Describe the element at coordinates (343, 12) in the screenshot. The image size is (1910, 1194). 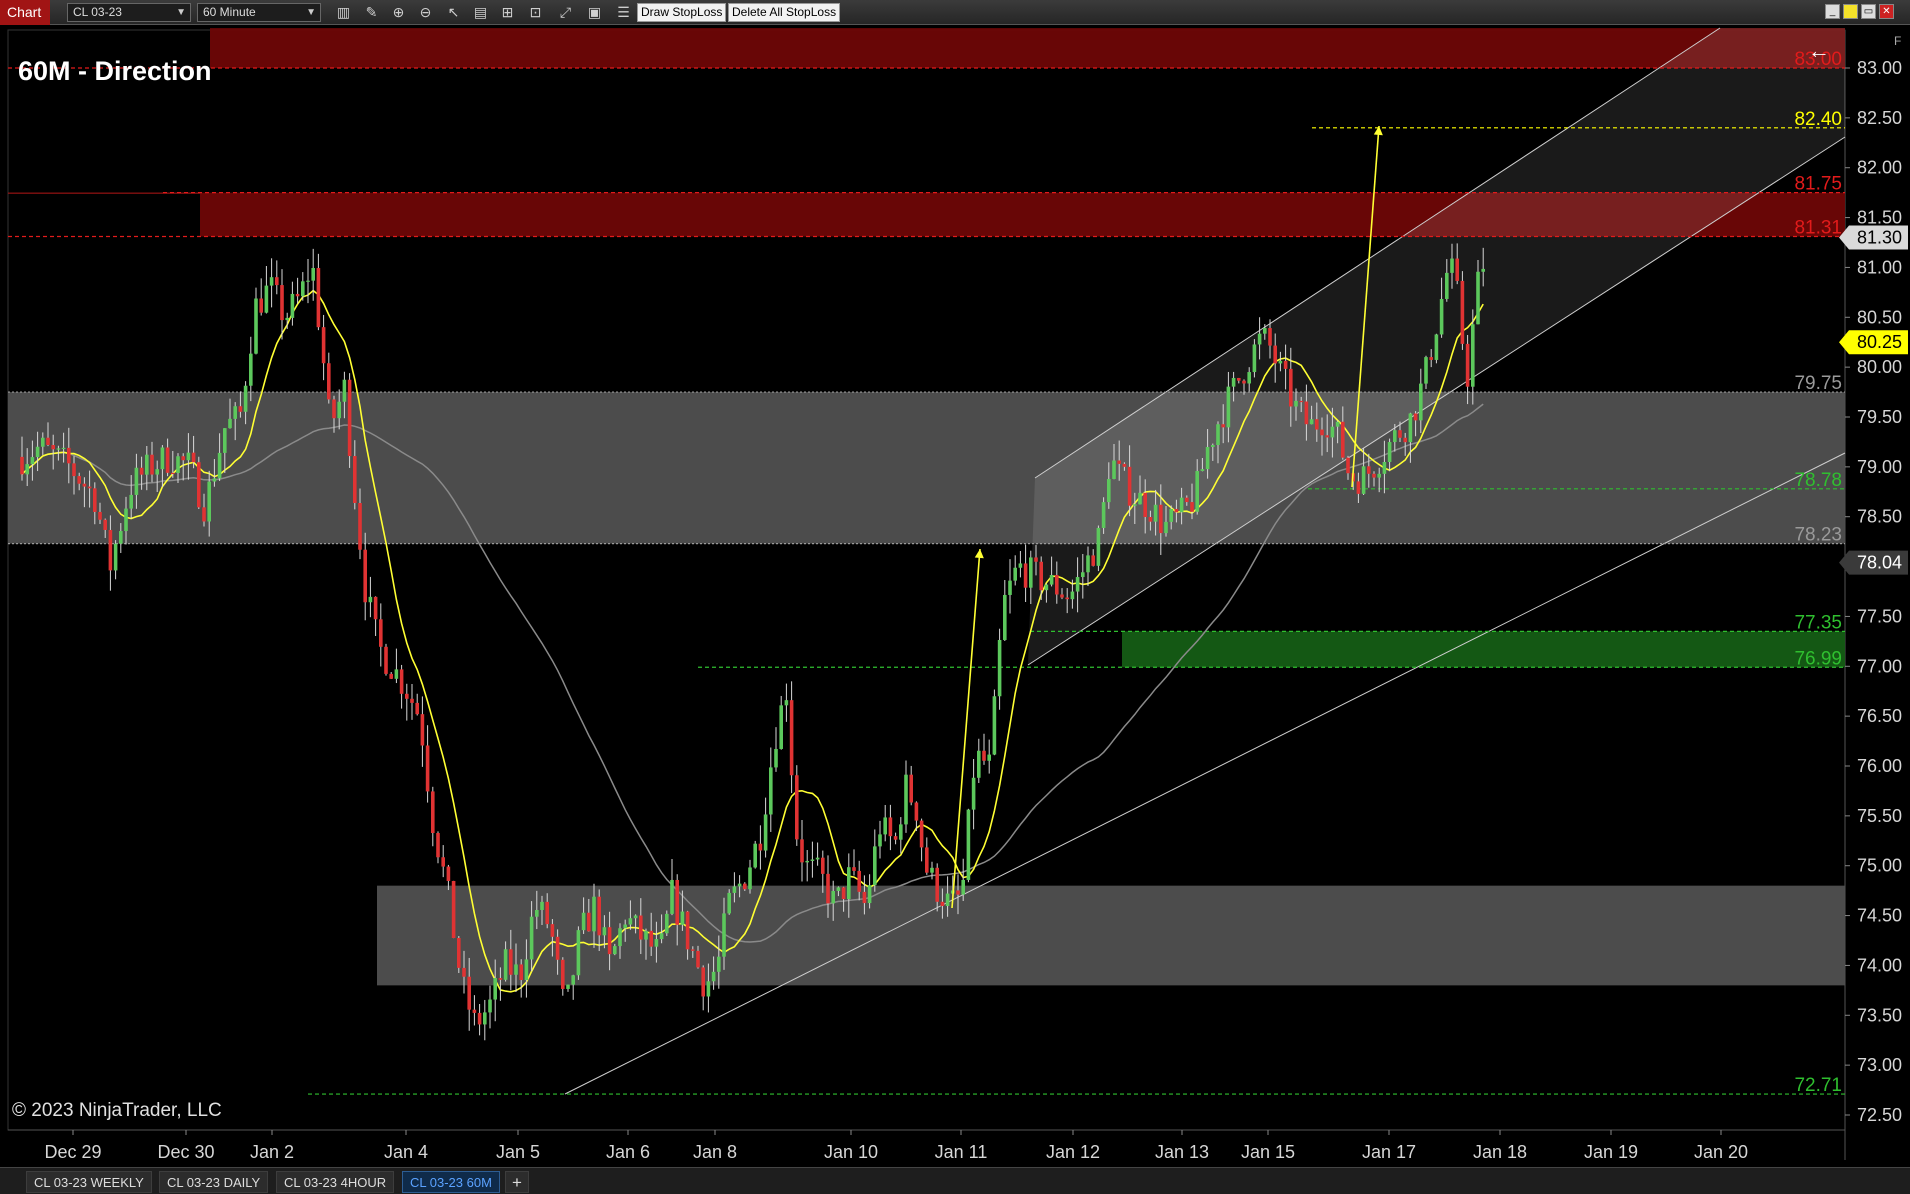
I see `bar-type-icon: ▥` at that location.